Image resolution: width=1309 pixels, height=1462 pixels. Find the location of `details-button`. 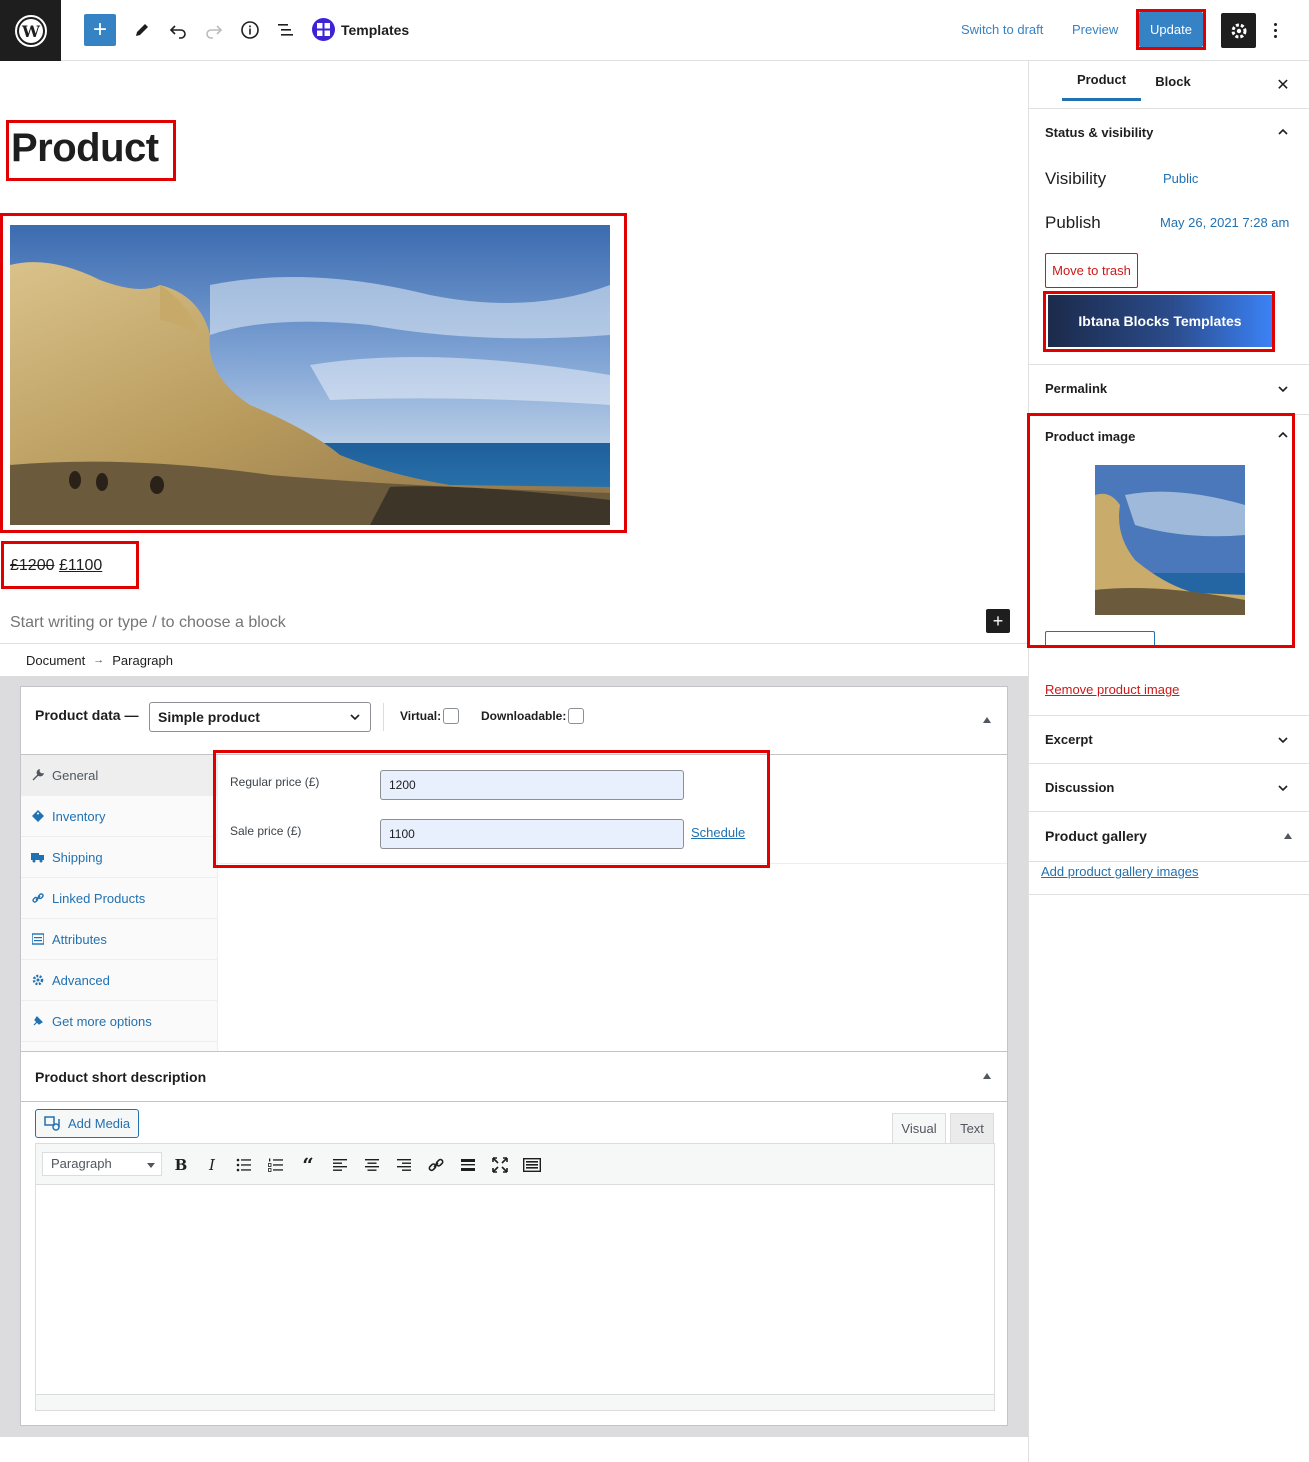

details-button is located at coordinates (250, 30).